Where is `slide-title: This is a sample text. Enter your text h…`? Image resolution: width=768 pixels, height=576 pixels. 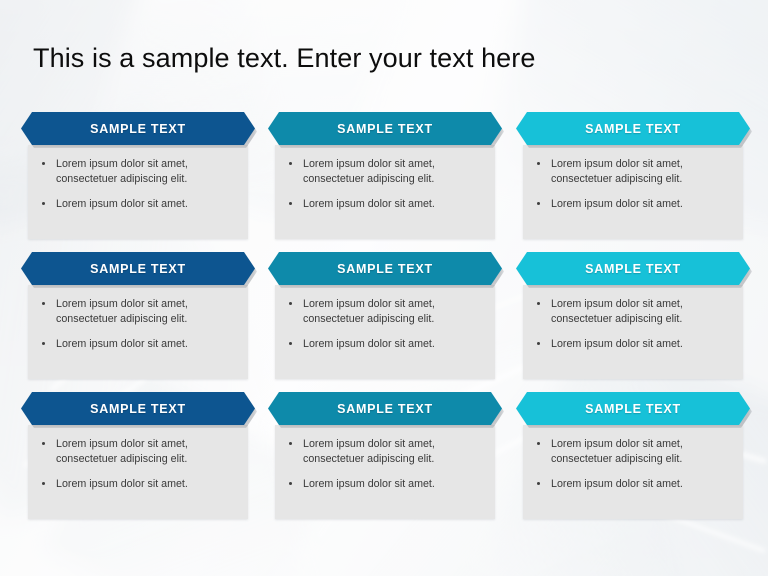
slide-title: This is a sample text. Enter your text h… is located at coordinates (284, 58).